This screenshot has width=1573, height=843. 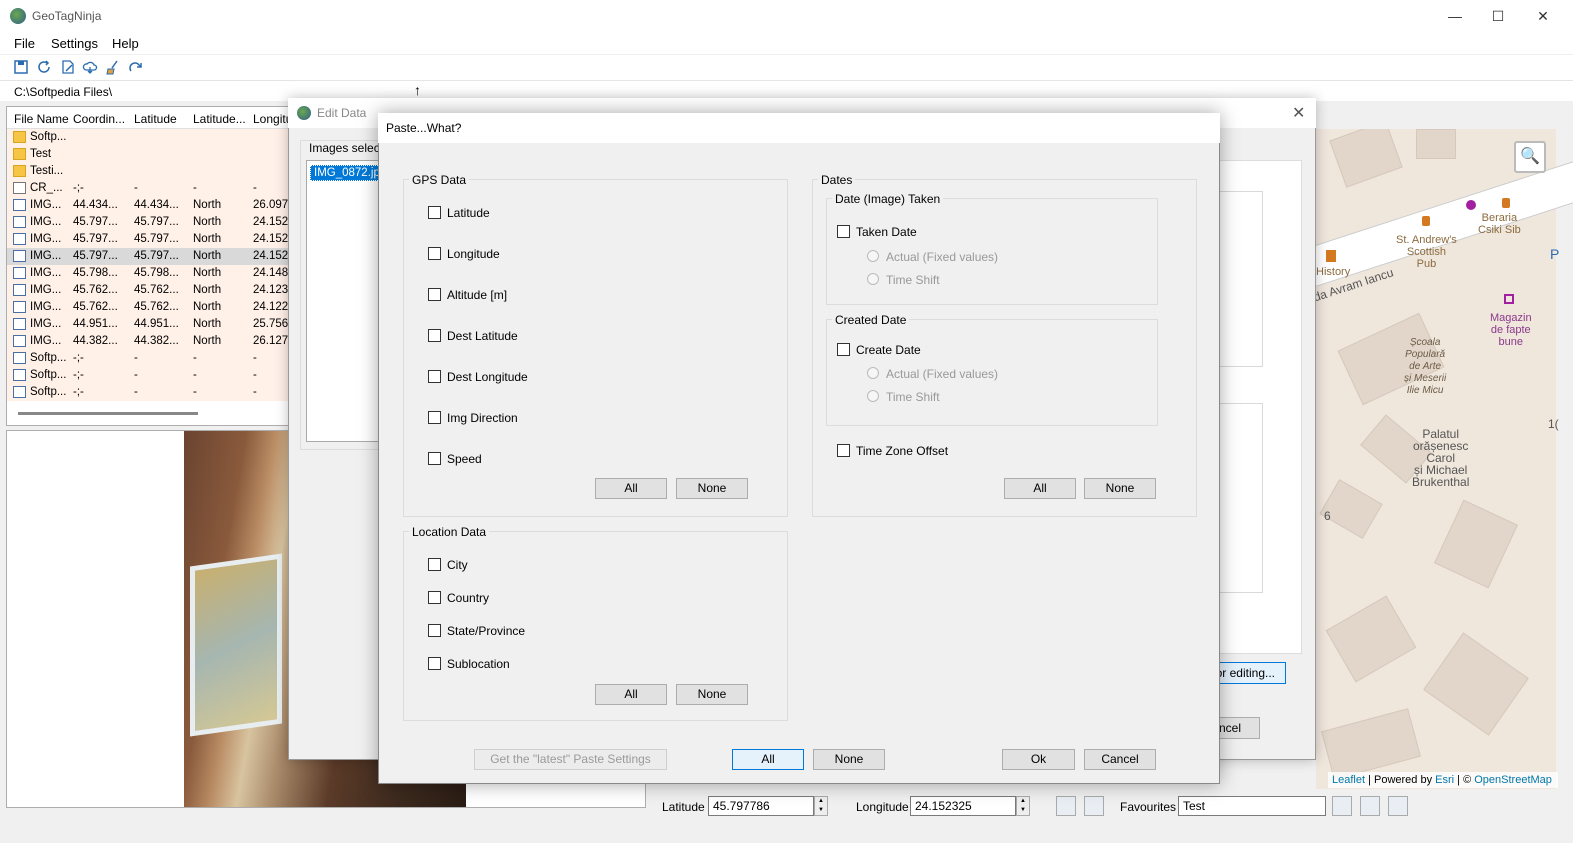 I want to click on map-poi-st-andrews: St. Andrew's Scottish Pub, so click(x=1426, y=252).